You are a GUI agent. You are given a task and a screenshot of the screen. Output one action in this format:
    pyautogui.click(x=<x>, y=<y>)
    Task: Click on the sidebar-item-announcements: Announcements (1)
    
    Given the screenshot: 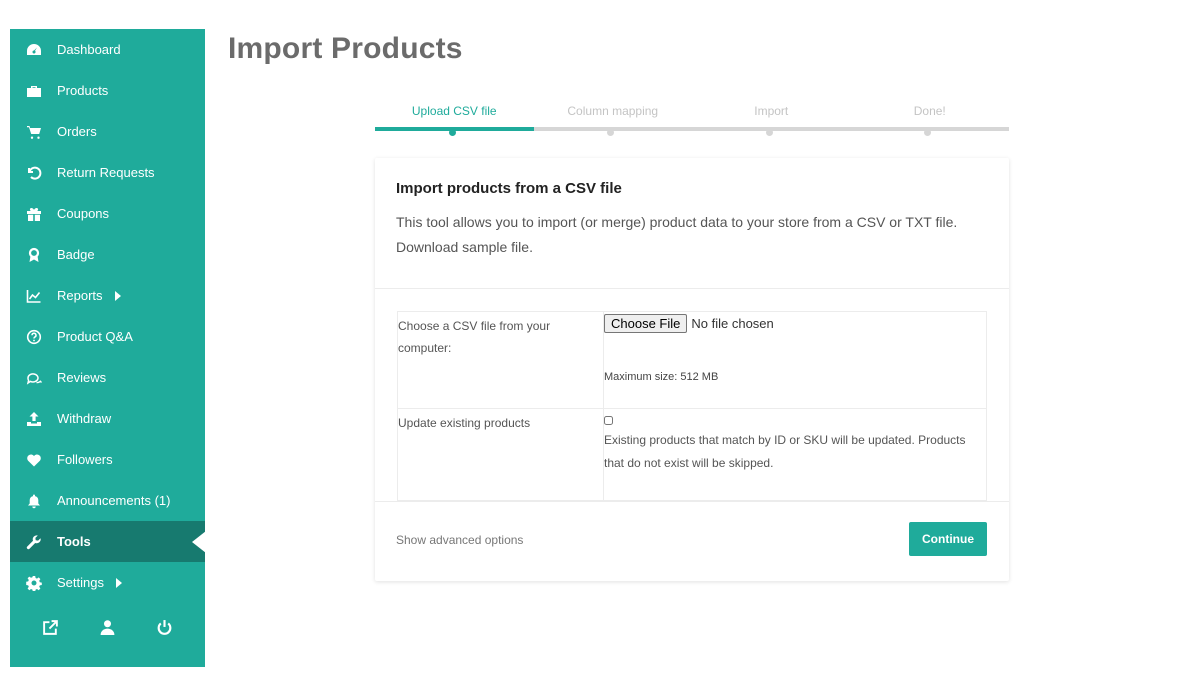 What is the action you would take?
    pyautogui.click(x=107, y=500)
    